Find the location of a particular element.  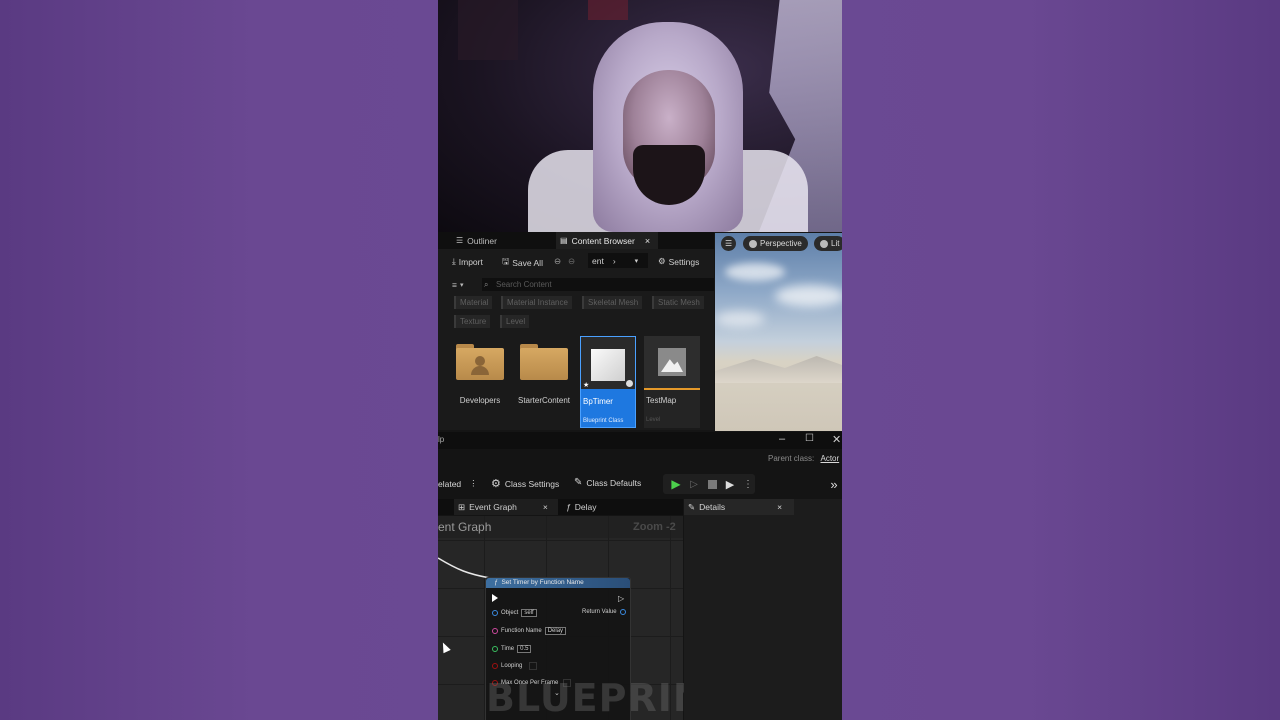

cube-icon is located at coordinates (608, 365).